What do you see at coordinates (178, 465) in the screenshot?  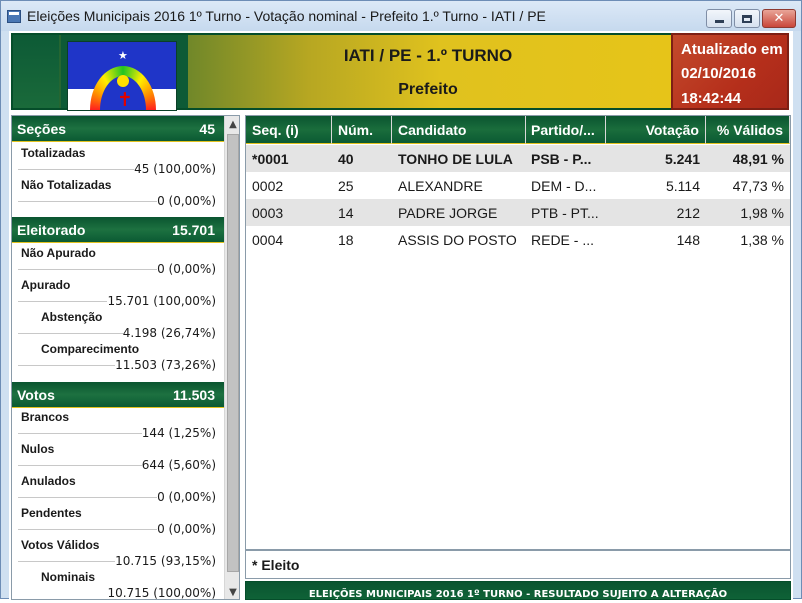 I see `stat-value-nulos: 644 (5,60%)` at bounding box center [178, 465].